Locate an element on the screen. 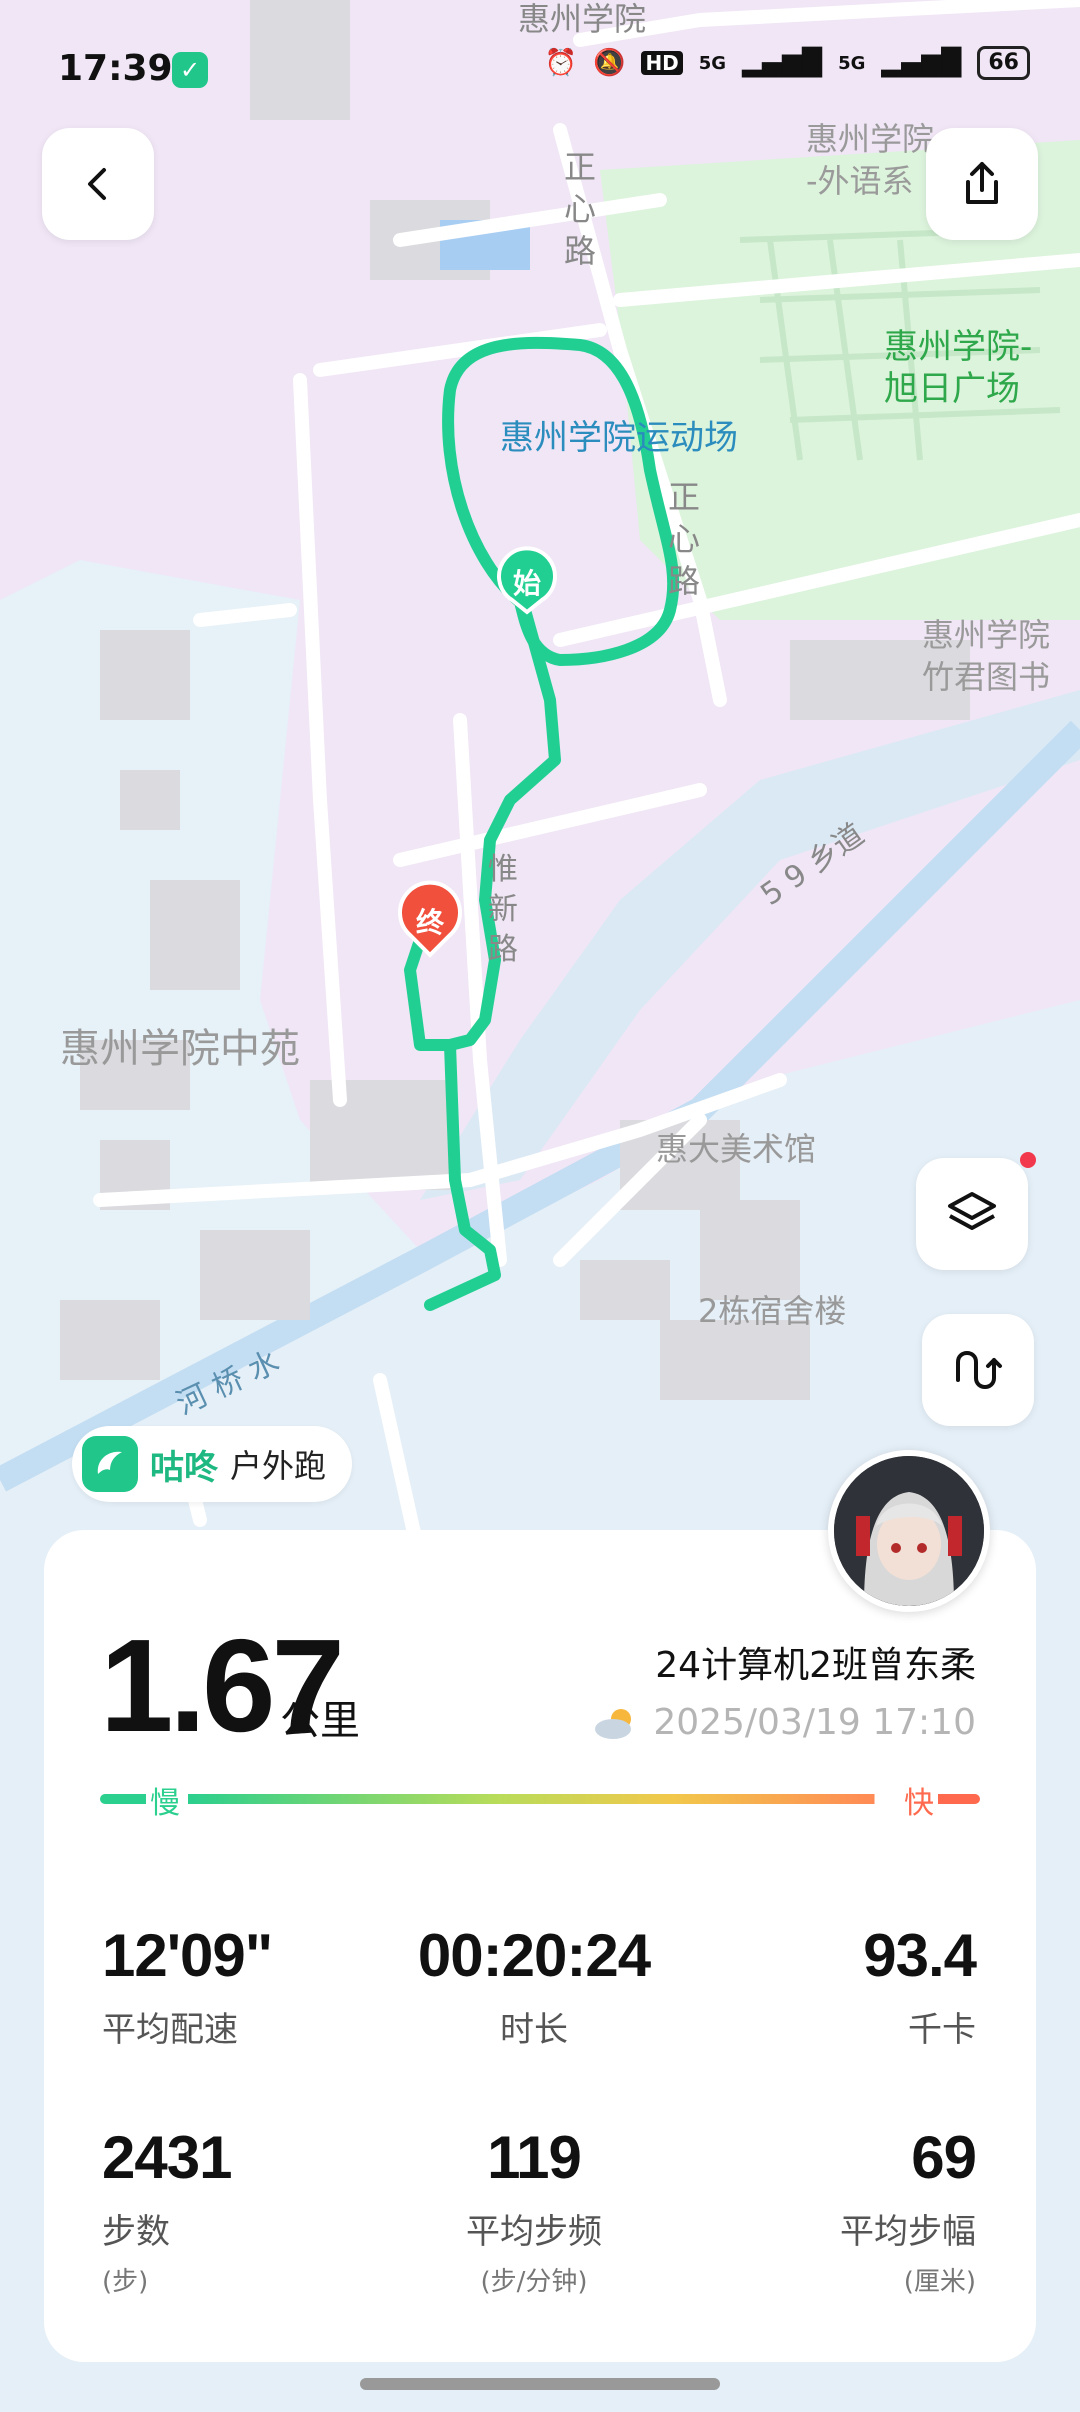  stat-calories: 93.4 千卡 is located at coordinates (920, 1986).